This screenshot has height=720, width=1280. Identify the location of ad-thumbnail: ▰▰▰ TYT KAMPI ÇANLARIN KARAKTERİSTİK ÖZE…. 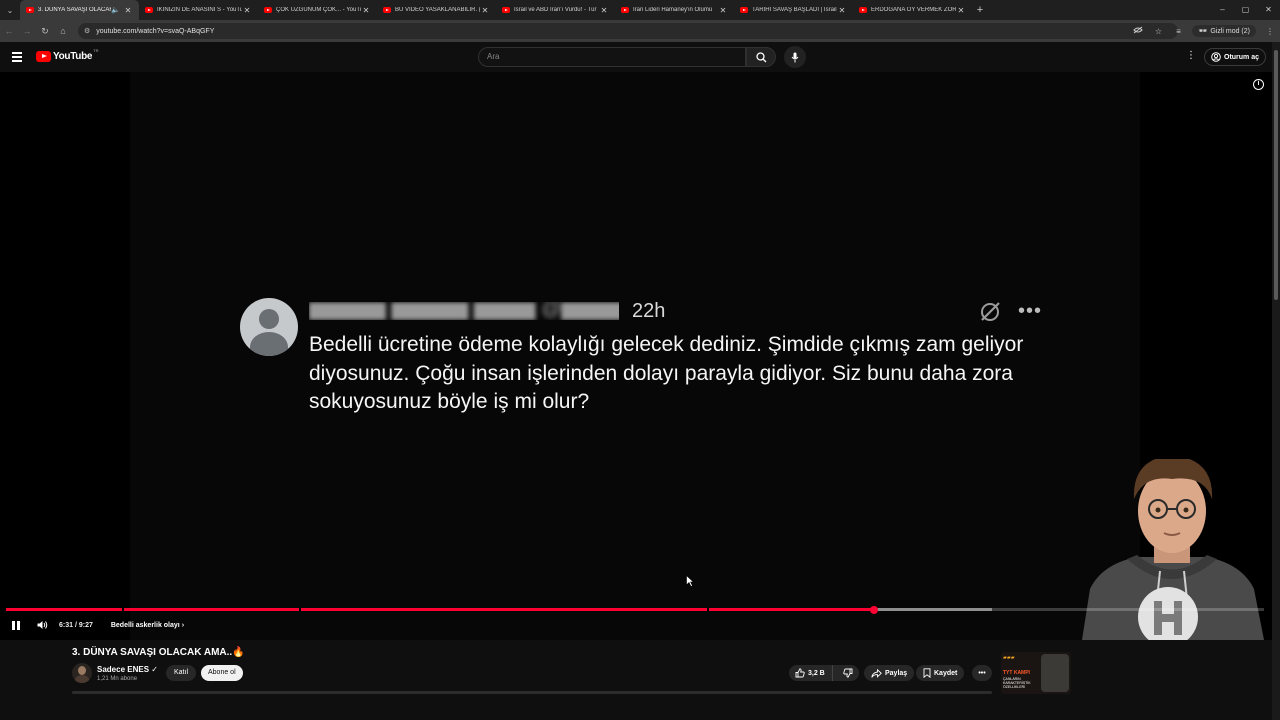
(1036, 673).